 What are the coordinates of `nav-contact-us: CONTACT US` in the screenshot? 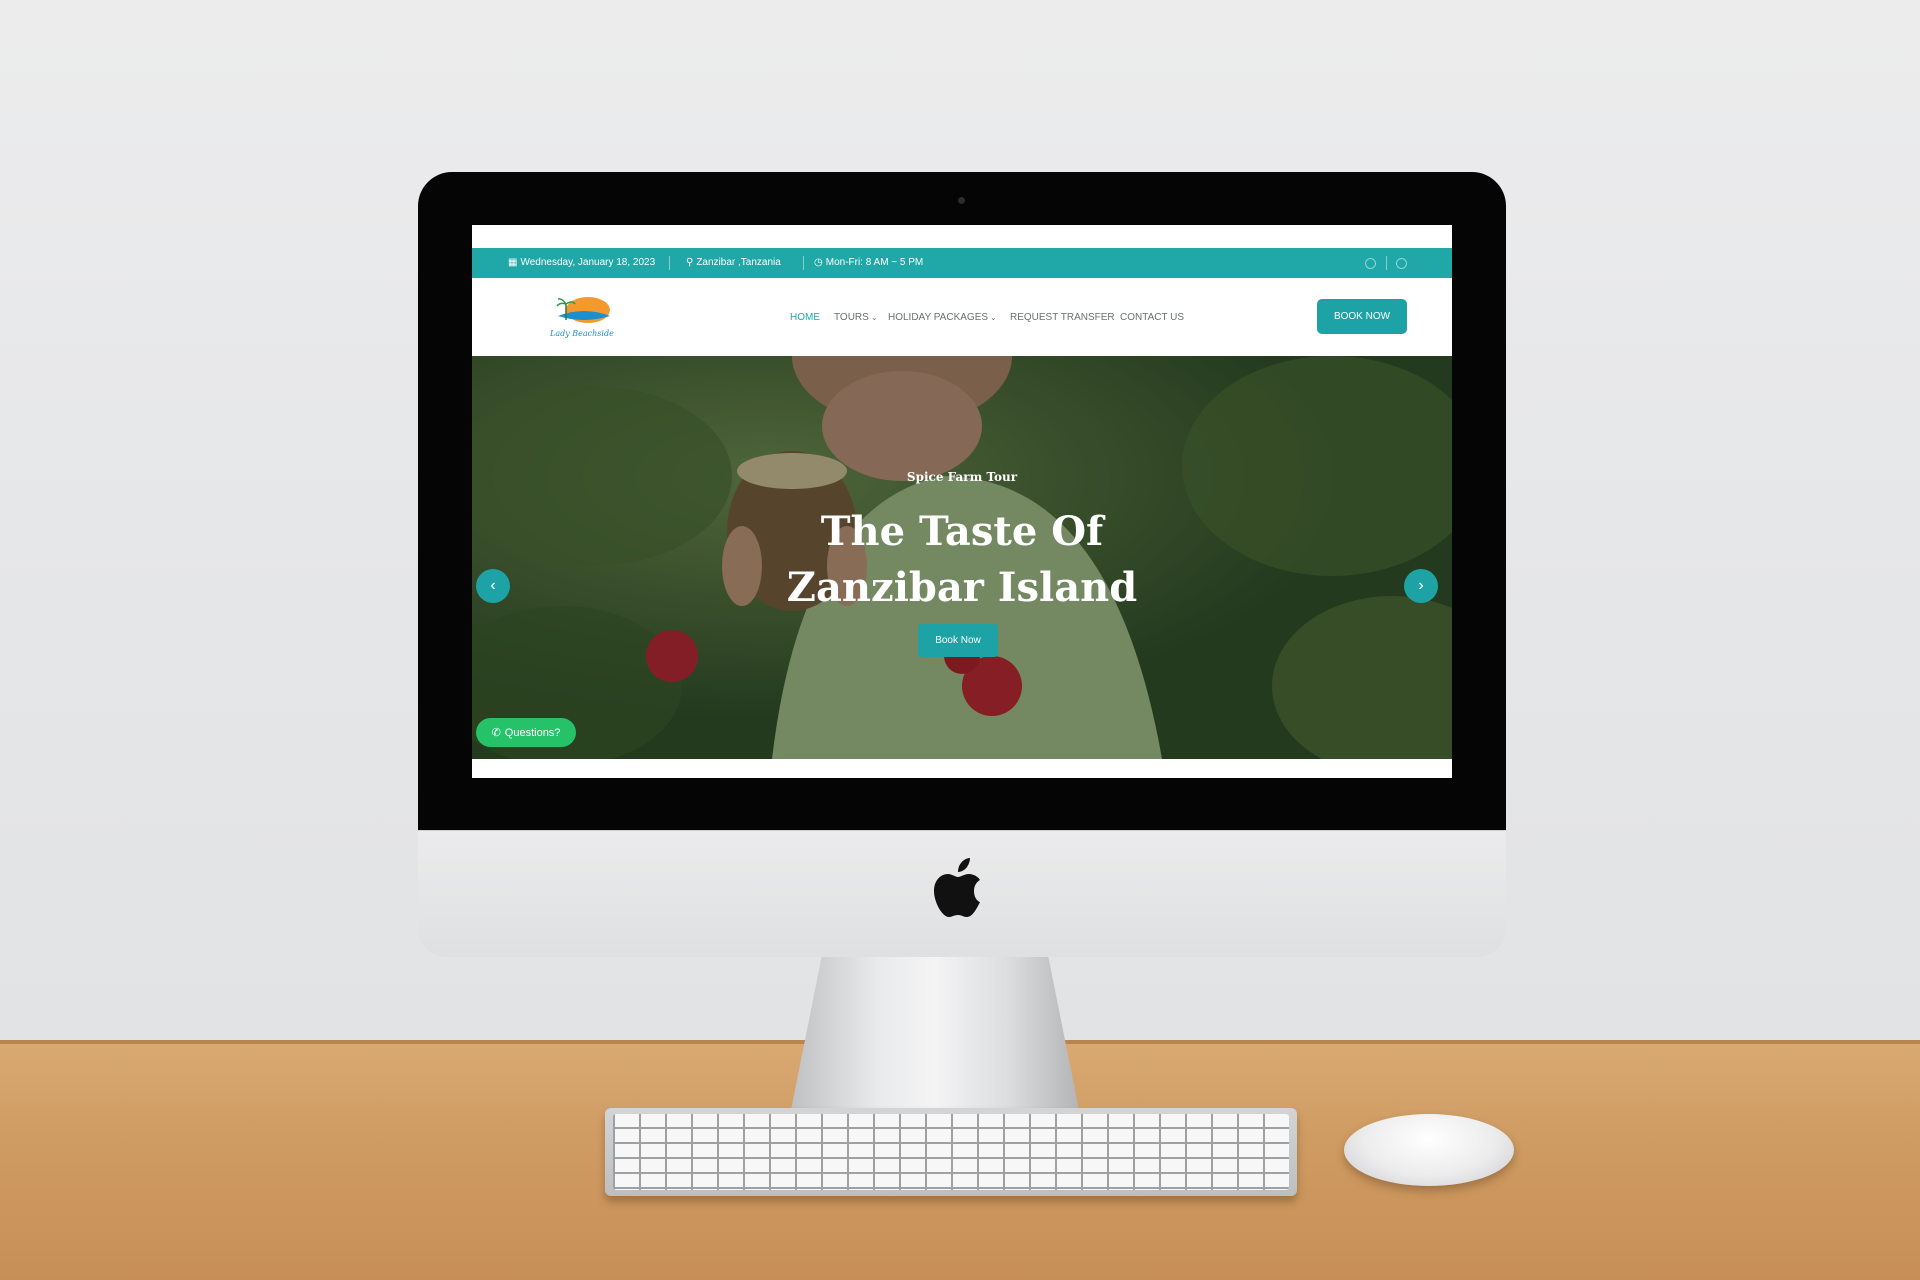 It's located at (1152, 317).